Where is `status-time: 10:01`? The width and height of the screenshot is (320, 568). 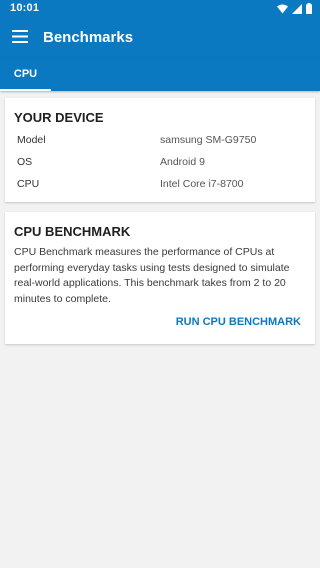
status-time: 10:01 is located at coordinates (25, 8).